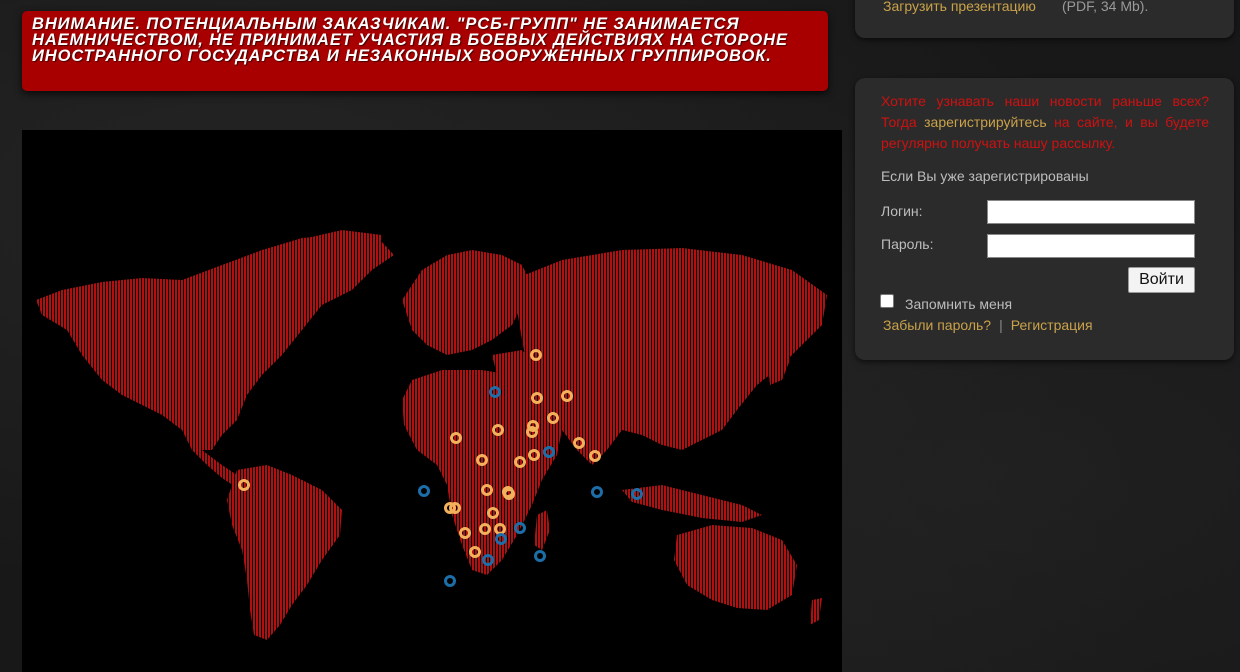 The width and height of the screenshot is (1240, 672). I want to click on forgot-password-link: Забыли пароль?, so click(937, 325).